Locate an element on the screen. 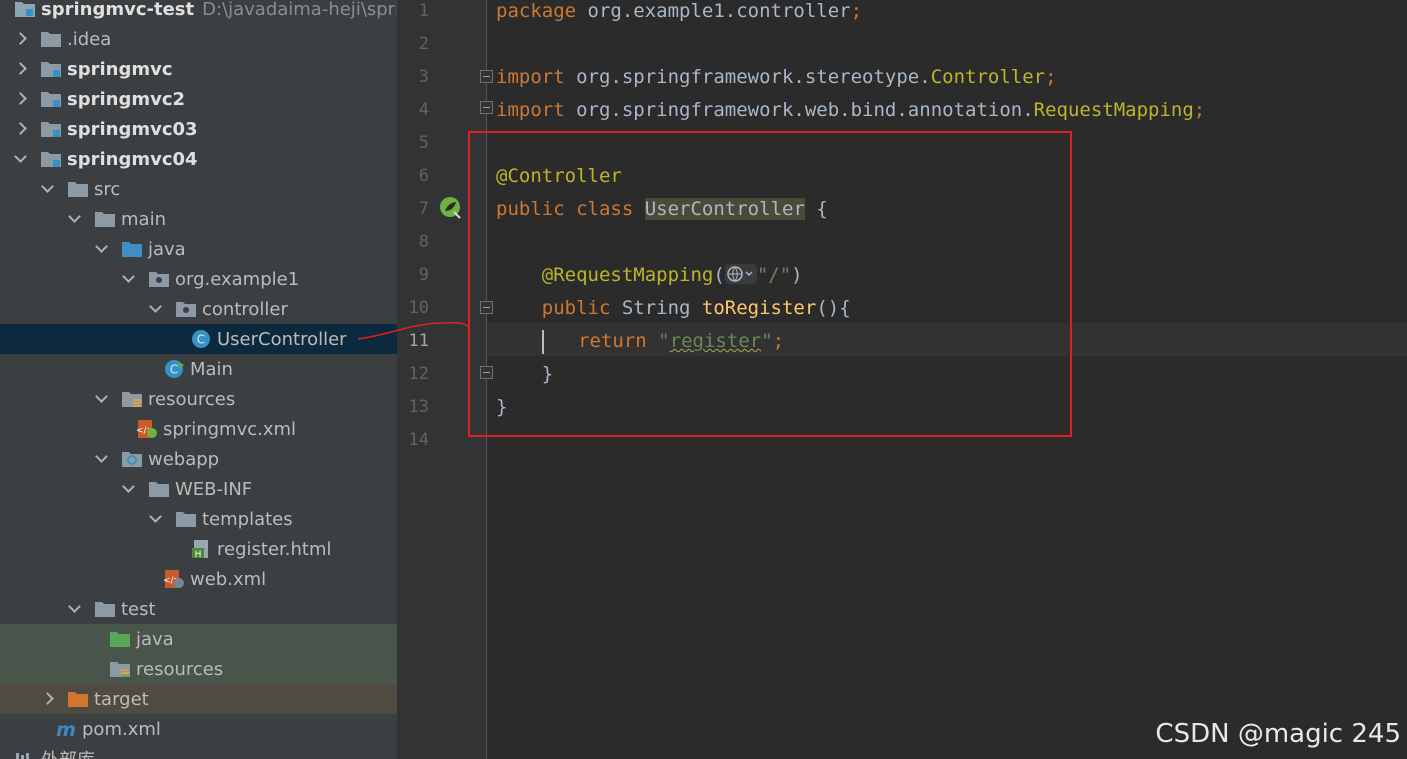 This screenshot has width=1407, height=759. spring-bean-icon is located at coordinates (451, 208).